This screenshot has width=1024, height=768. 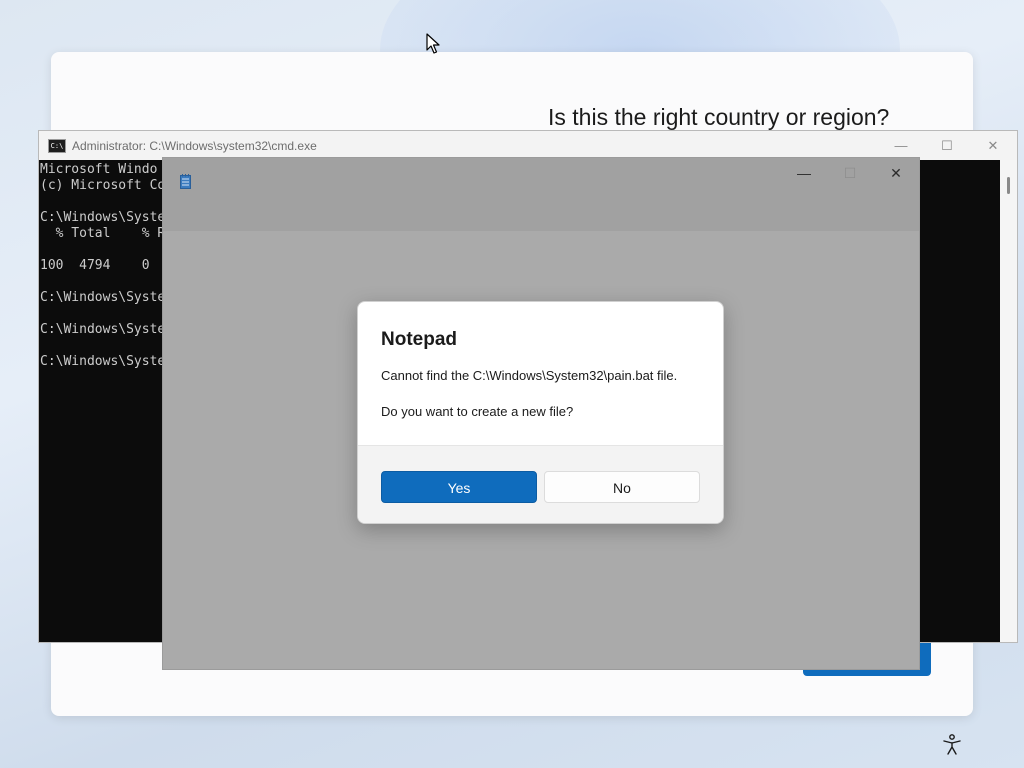 I want to click on cmd-scroll-thumb, so click(x=1008, y=185).